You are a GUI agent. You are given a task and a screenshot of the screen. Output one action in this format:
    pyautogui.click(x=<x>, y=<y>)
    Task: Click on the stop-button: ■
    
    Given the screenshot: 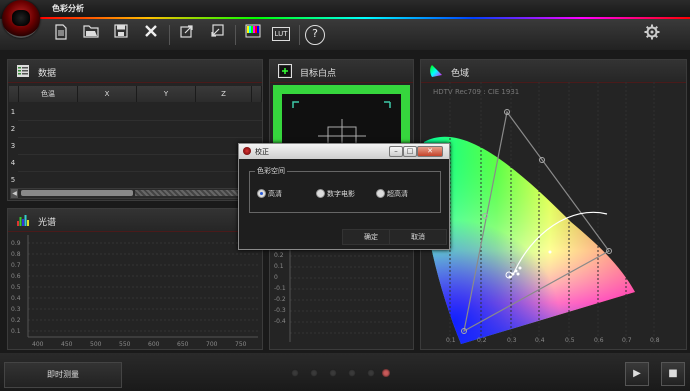 What is the action you would take?
    pyautogui.click(x=673, y=374)
    